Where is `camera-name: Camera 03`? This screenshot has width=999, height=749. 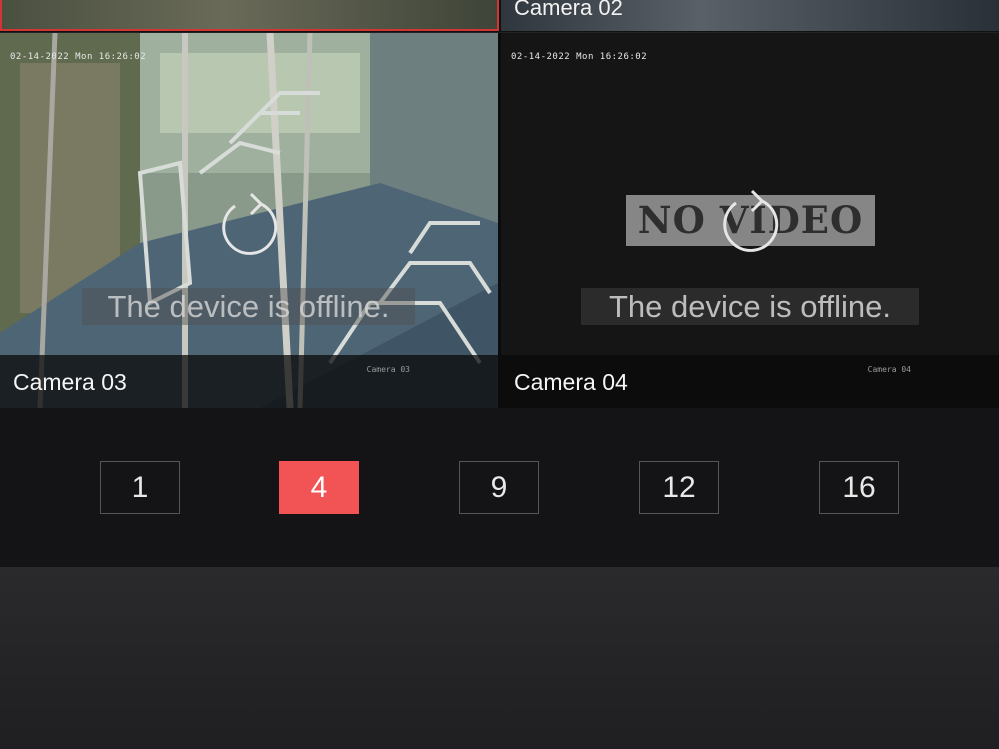 camera-name: Camera 03 is located at coordinates (70, 382).